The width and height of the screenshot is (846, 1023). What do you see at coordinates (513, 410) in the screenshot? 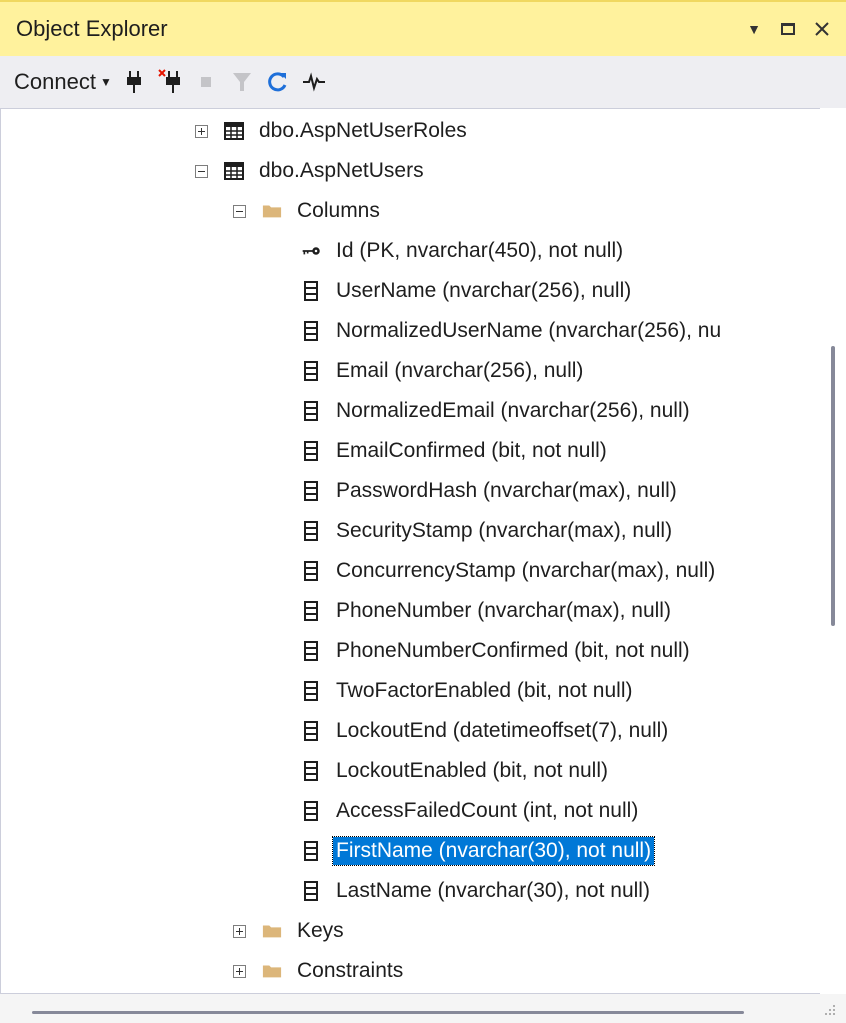
I see `column-label: NormalizedEmail (nvarchar(256), null)` at bounding box center [513, 410].